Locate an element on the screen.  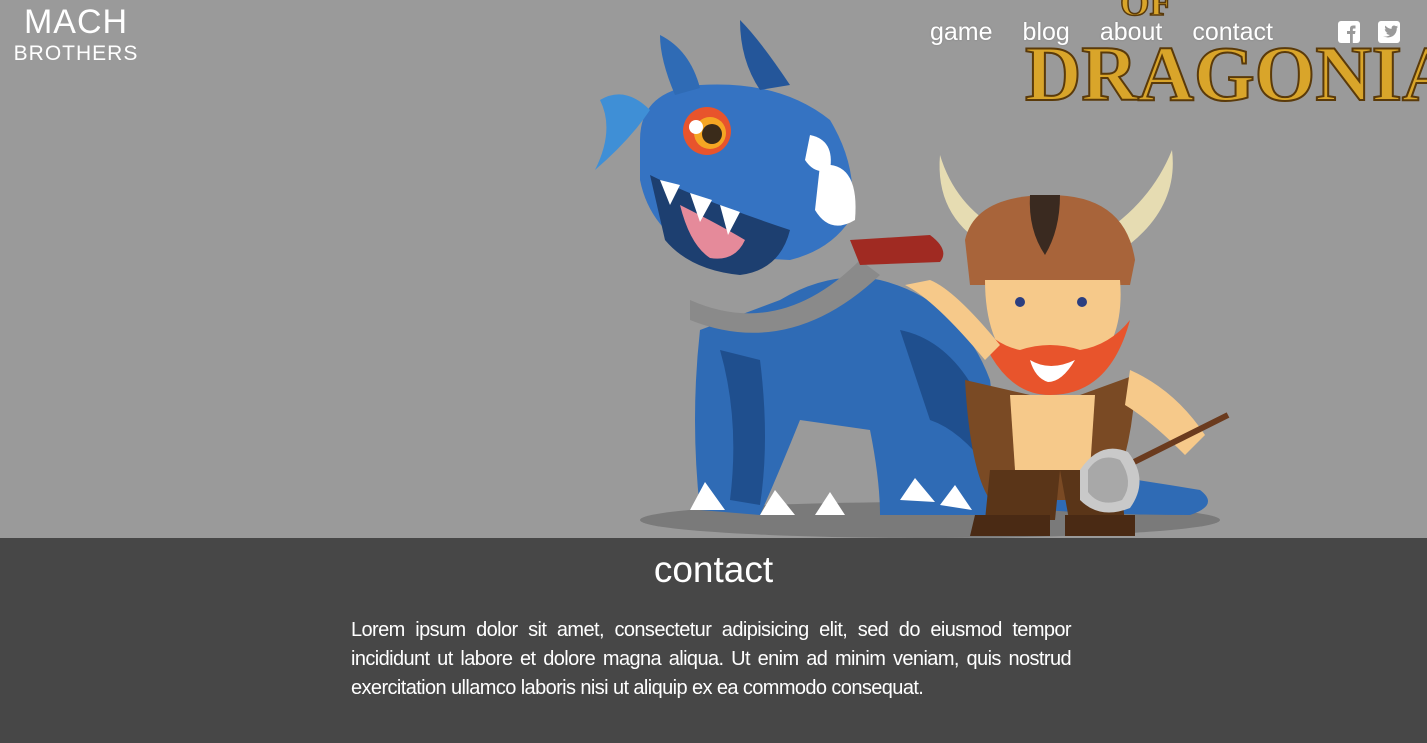
brand-logo: MACH BROTHERS is located at coordinates (78, 35).